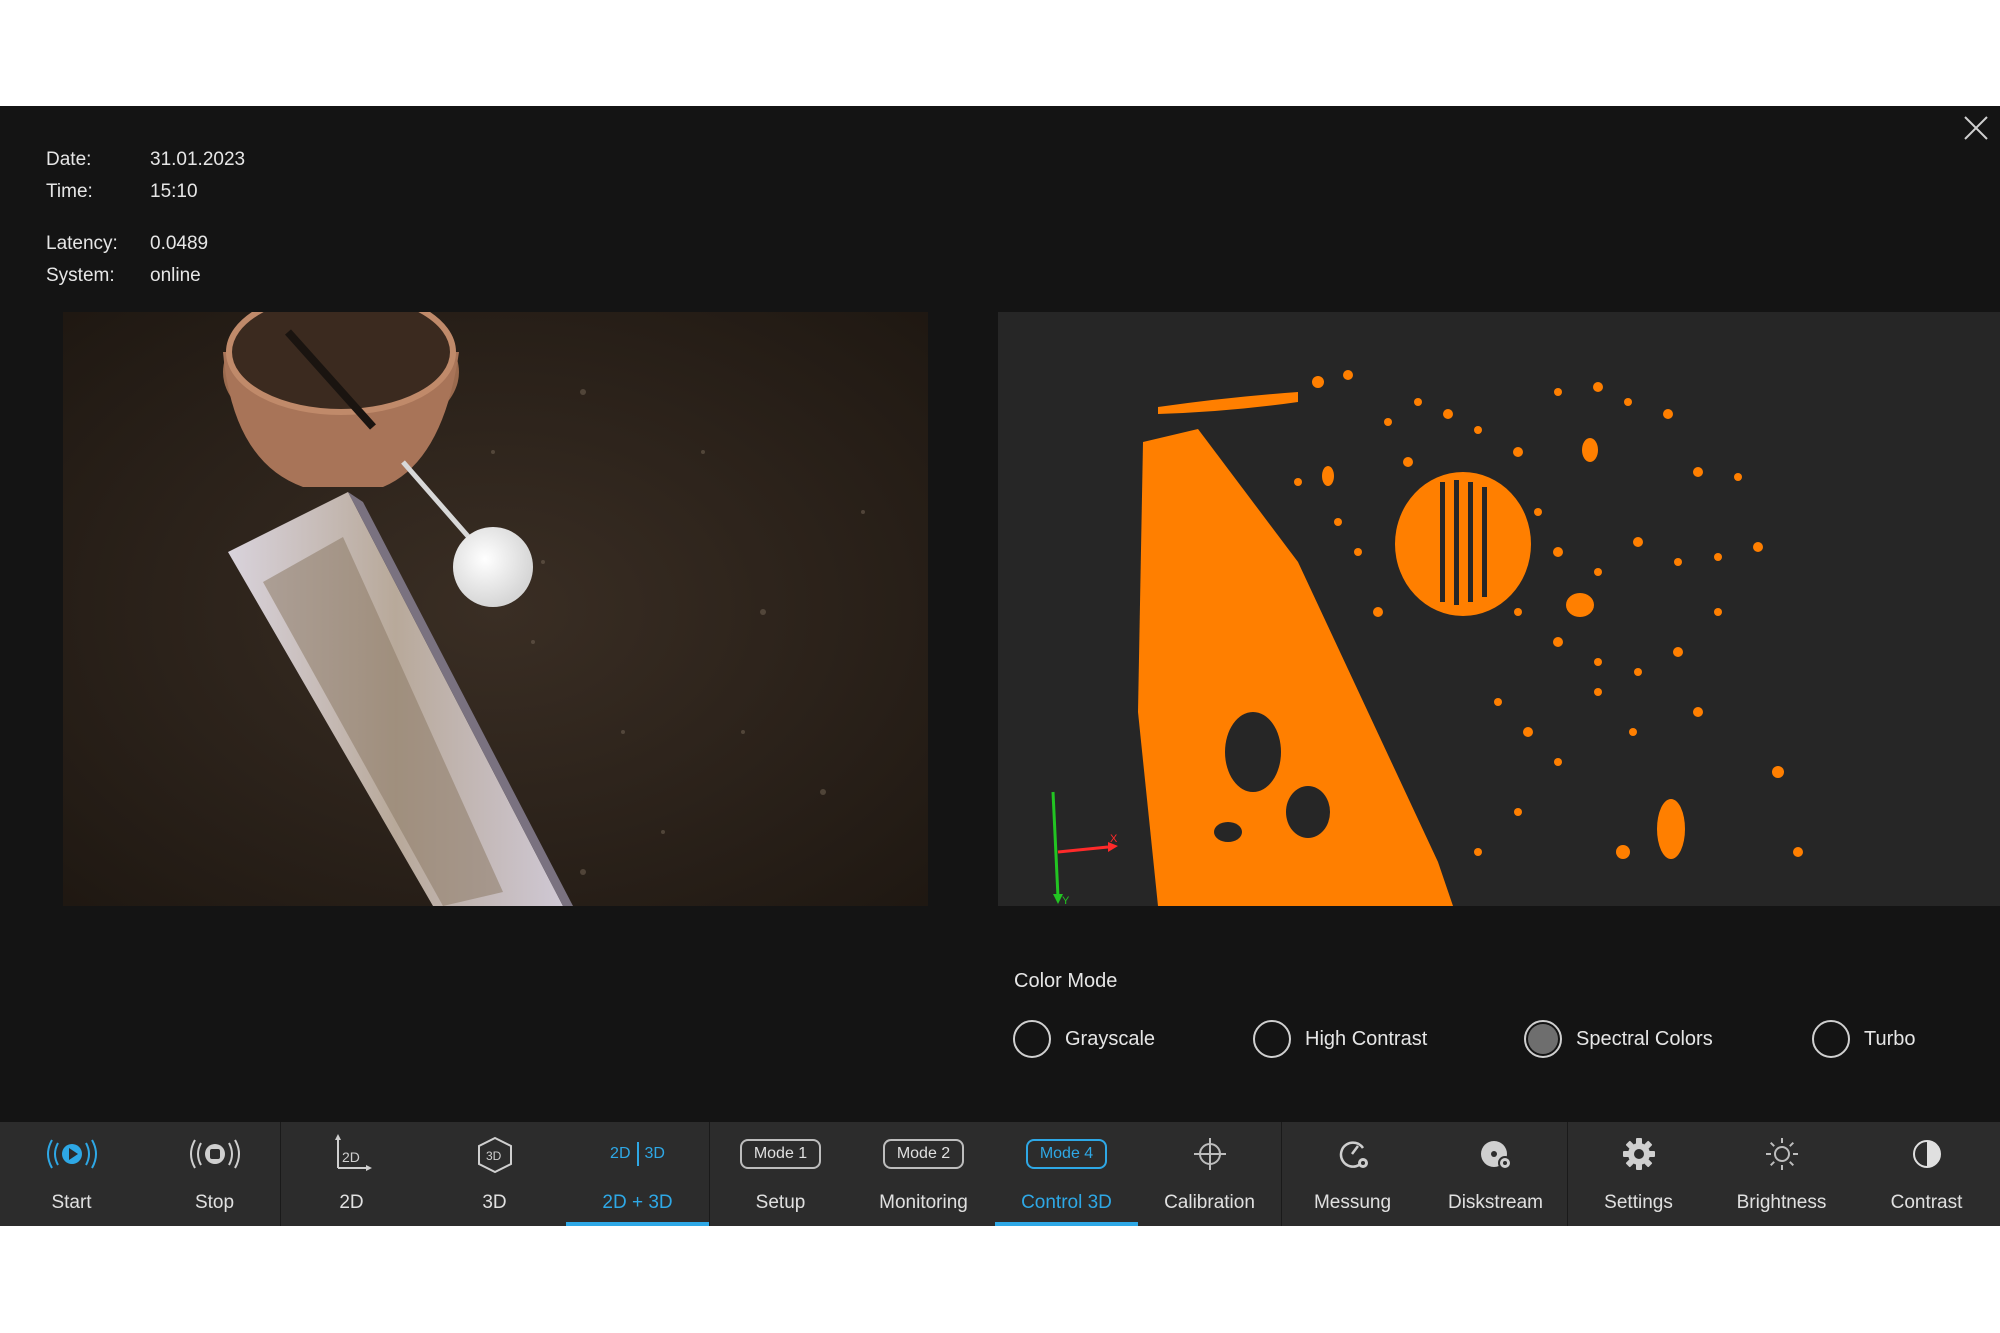 This screenshot has width=2000, height=1333. Describe the element at coordinates (637, 1202) in the screenshot. I see `toolbar-label: 2D + 3D` at that location.